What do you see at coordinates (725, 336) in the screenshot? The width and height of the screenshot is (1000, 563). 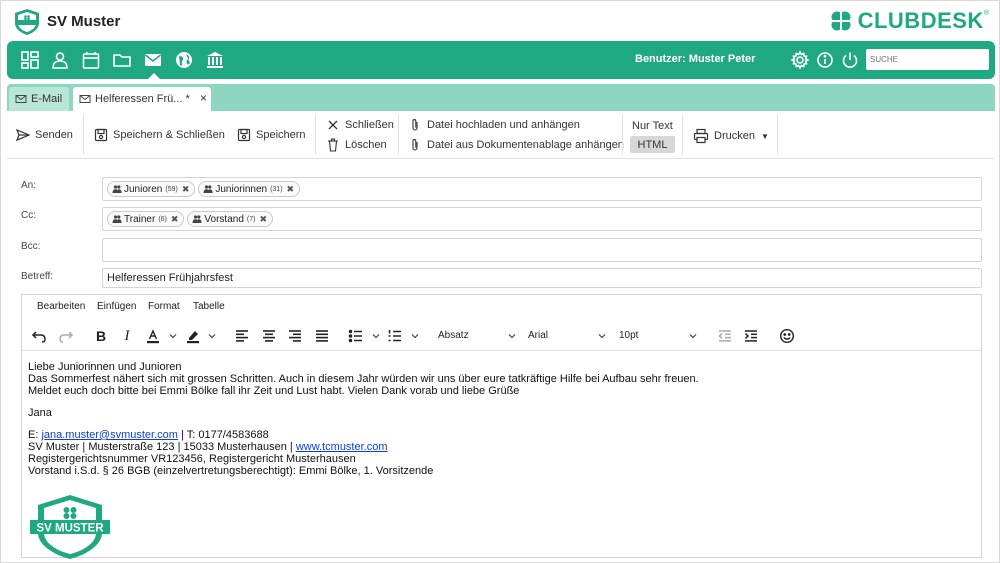 I see `outdent-icon` at bounding box center [725, 336].